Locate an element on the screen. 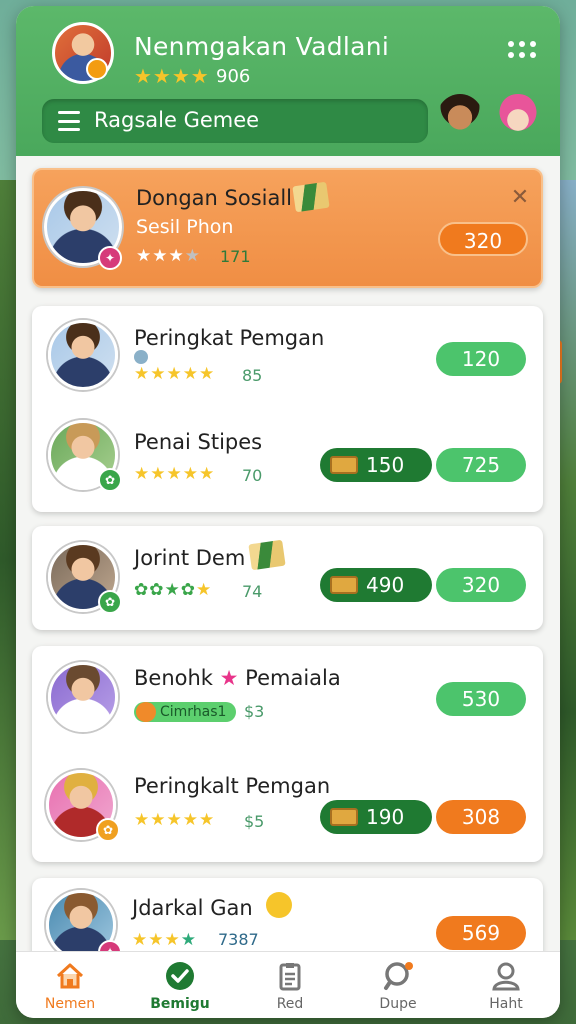  nav-red: Red is located at coordinates (290, 985).